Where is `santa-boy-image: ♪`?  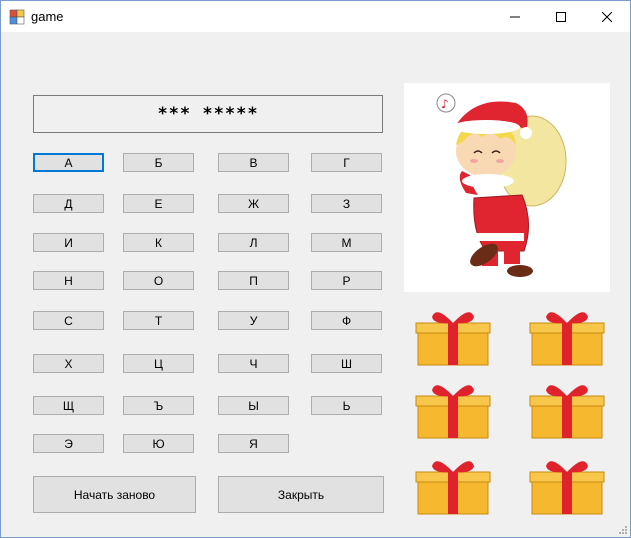 santa-boy-image: ♪ is located at coordinates (501, 185).